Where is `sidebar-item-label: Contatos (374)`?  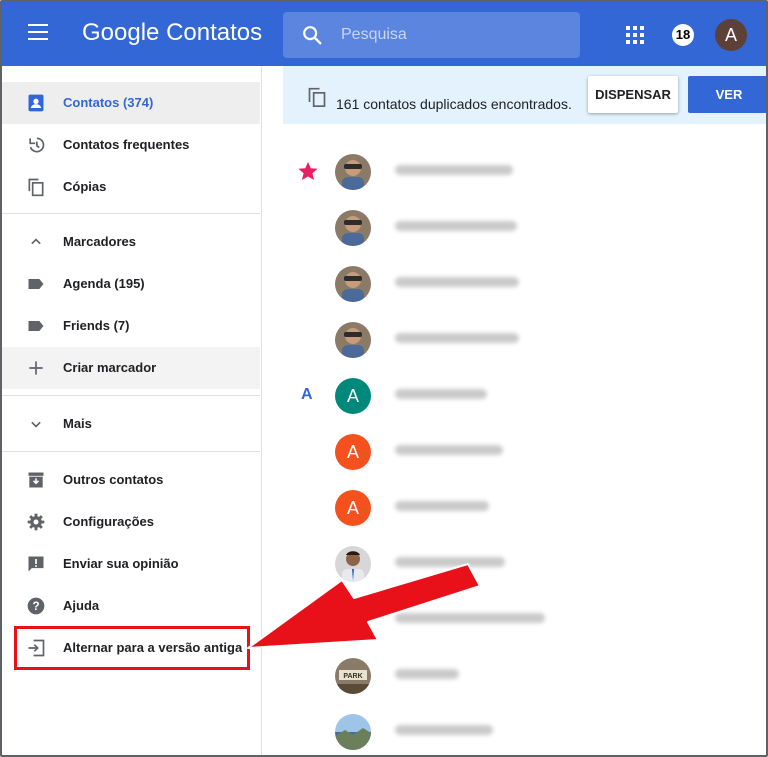 sidebar-item-label: Contatos (374) is located at coordinates (108, 102).